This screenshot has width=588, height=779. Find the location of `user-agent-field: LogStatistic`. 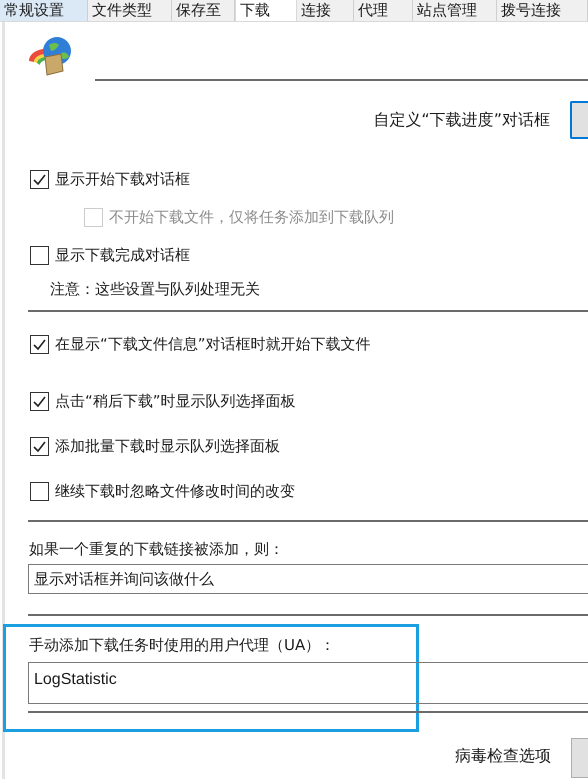

user-agent-field: LogStatistic is located at coordinates (308, 683).